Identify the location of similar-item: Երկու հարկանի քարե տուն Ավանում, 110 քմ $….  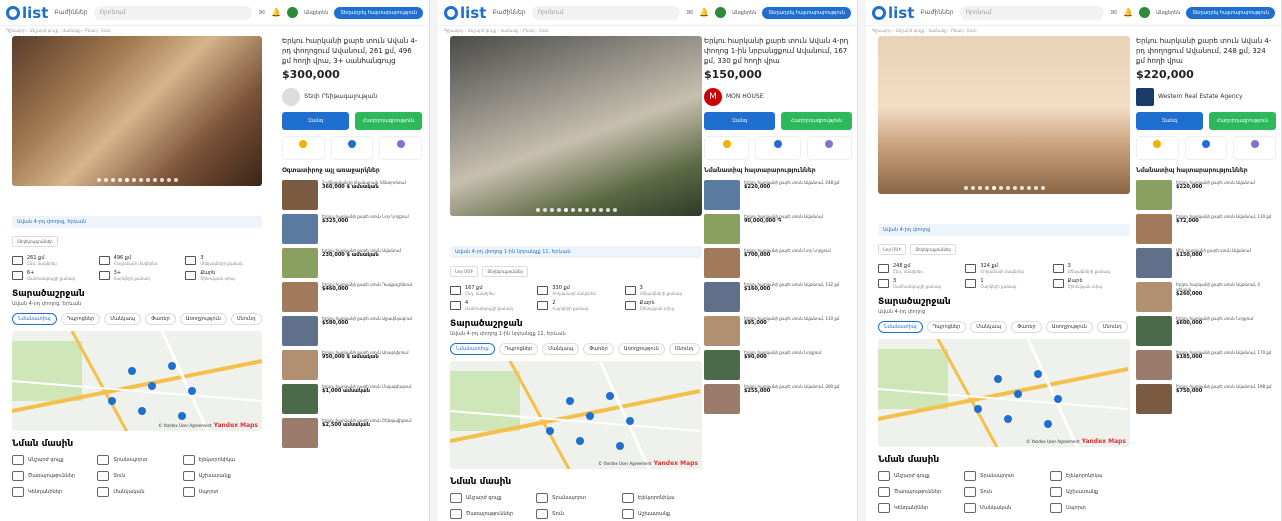
(1206, 229).